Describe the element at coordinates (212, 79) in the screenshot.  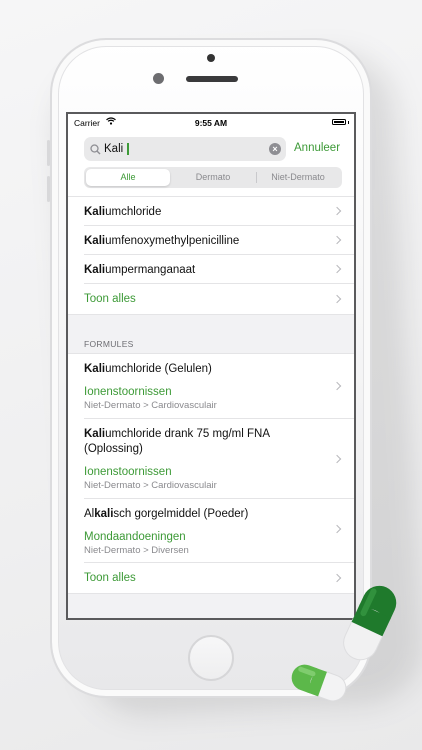
I see `earpiece-speaker` at that location.